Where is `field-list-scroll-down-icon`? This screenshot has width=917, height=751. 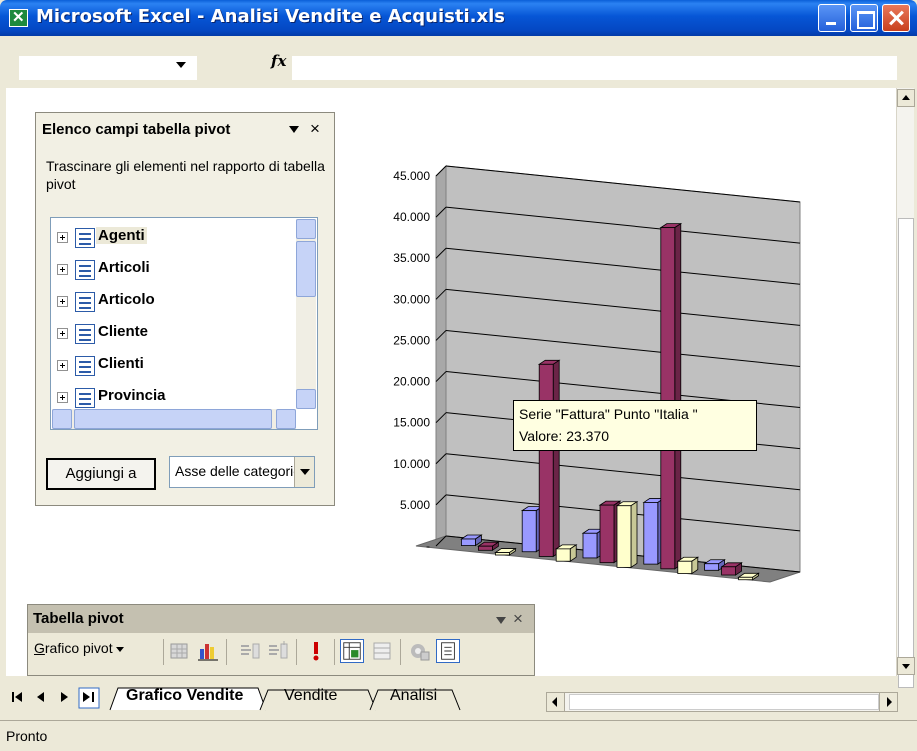 field-list-scroll-down-icon is located at coordinates (306, 399).